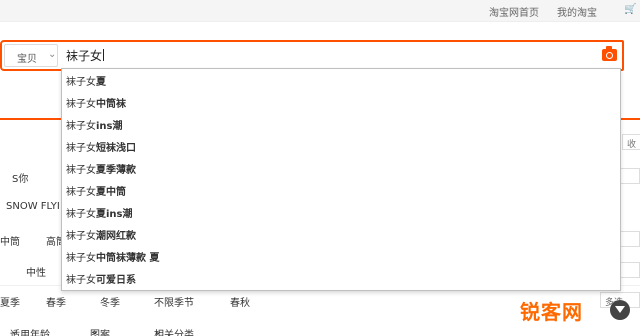 The height and width of the screenshot is (336, 640). I want to click on search-category-select: 宝贝 ⌄, so click(31, 55).